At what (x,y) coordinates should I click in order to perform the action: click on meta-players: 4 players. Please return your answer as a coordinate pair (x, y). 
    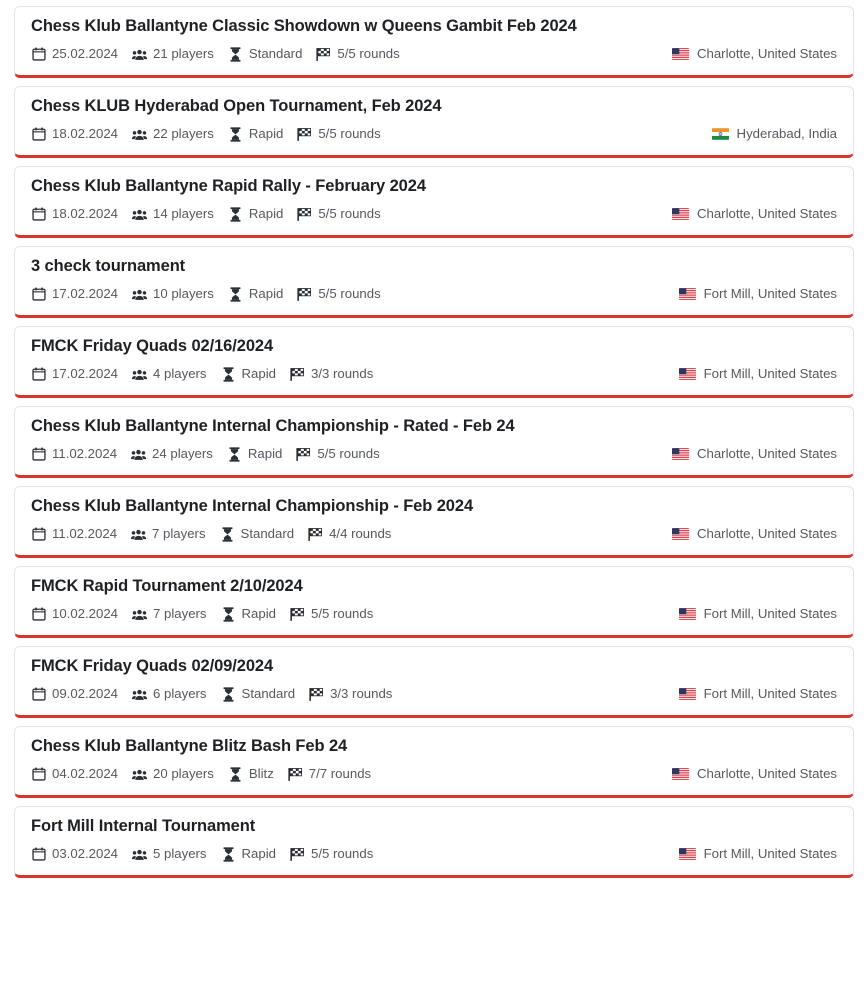
    Looking at the image, I should click on (169, 374).